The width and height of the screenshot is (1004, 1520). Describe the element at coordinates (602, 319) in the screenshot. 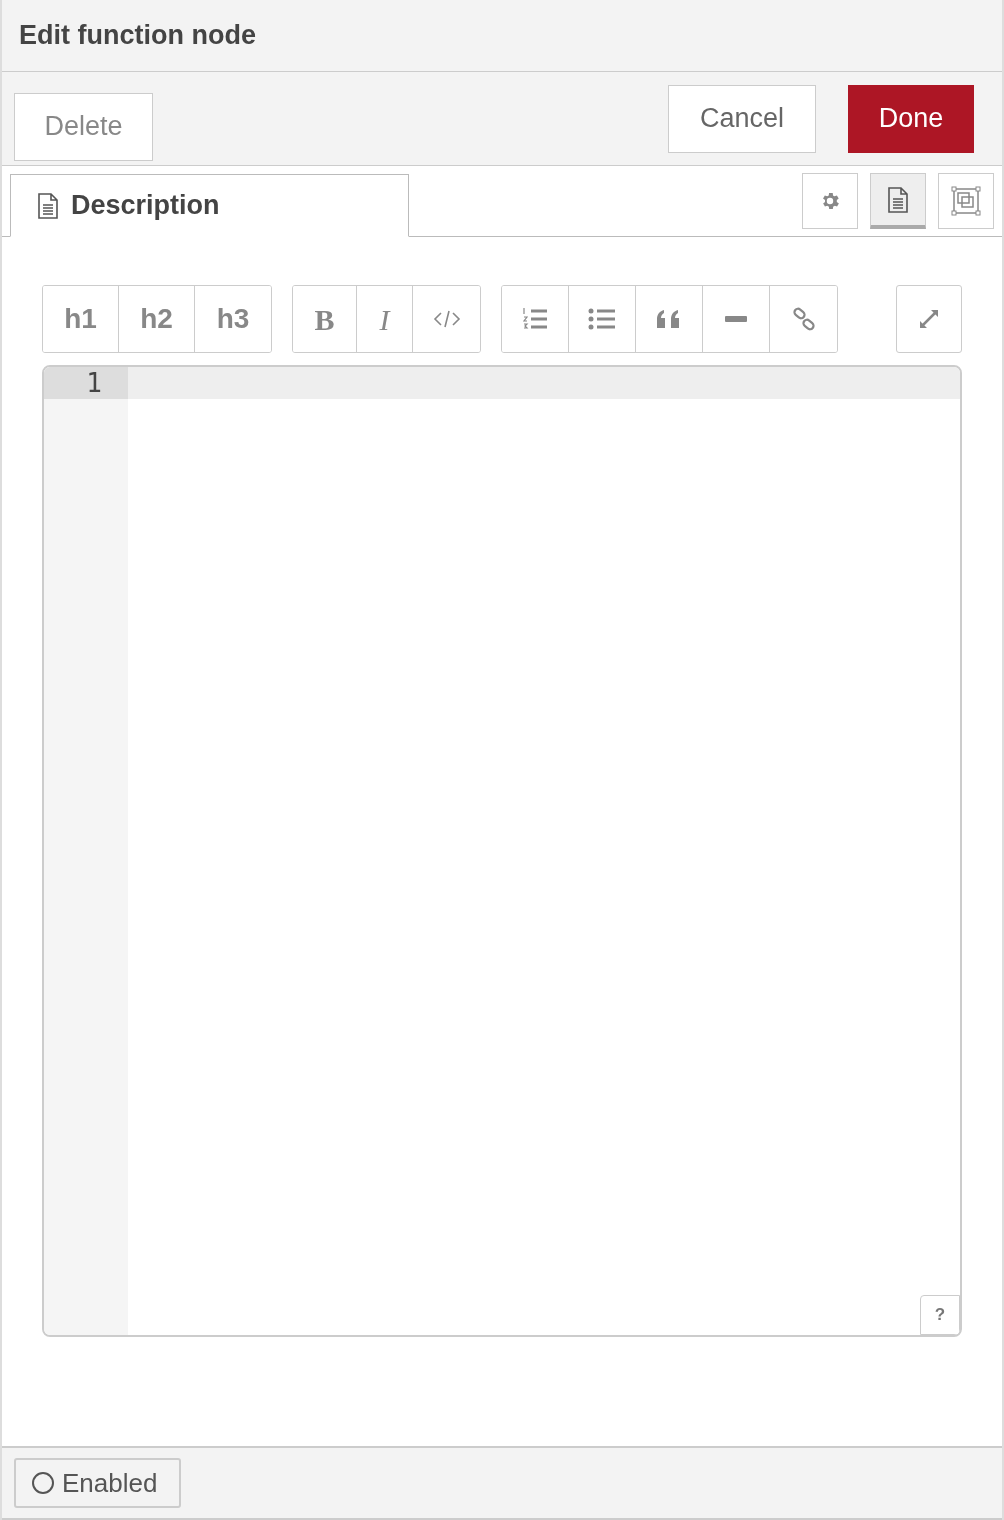

I see `bullet-list-icon` at that location.